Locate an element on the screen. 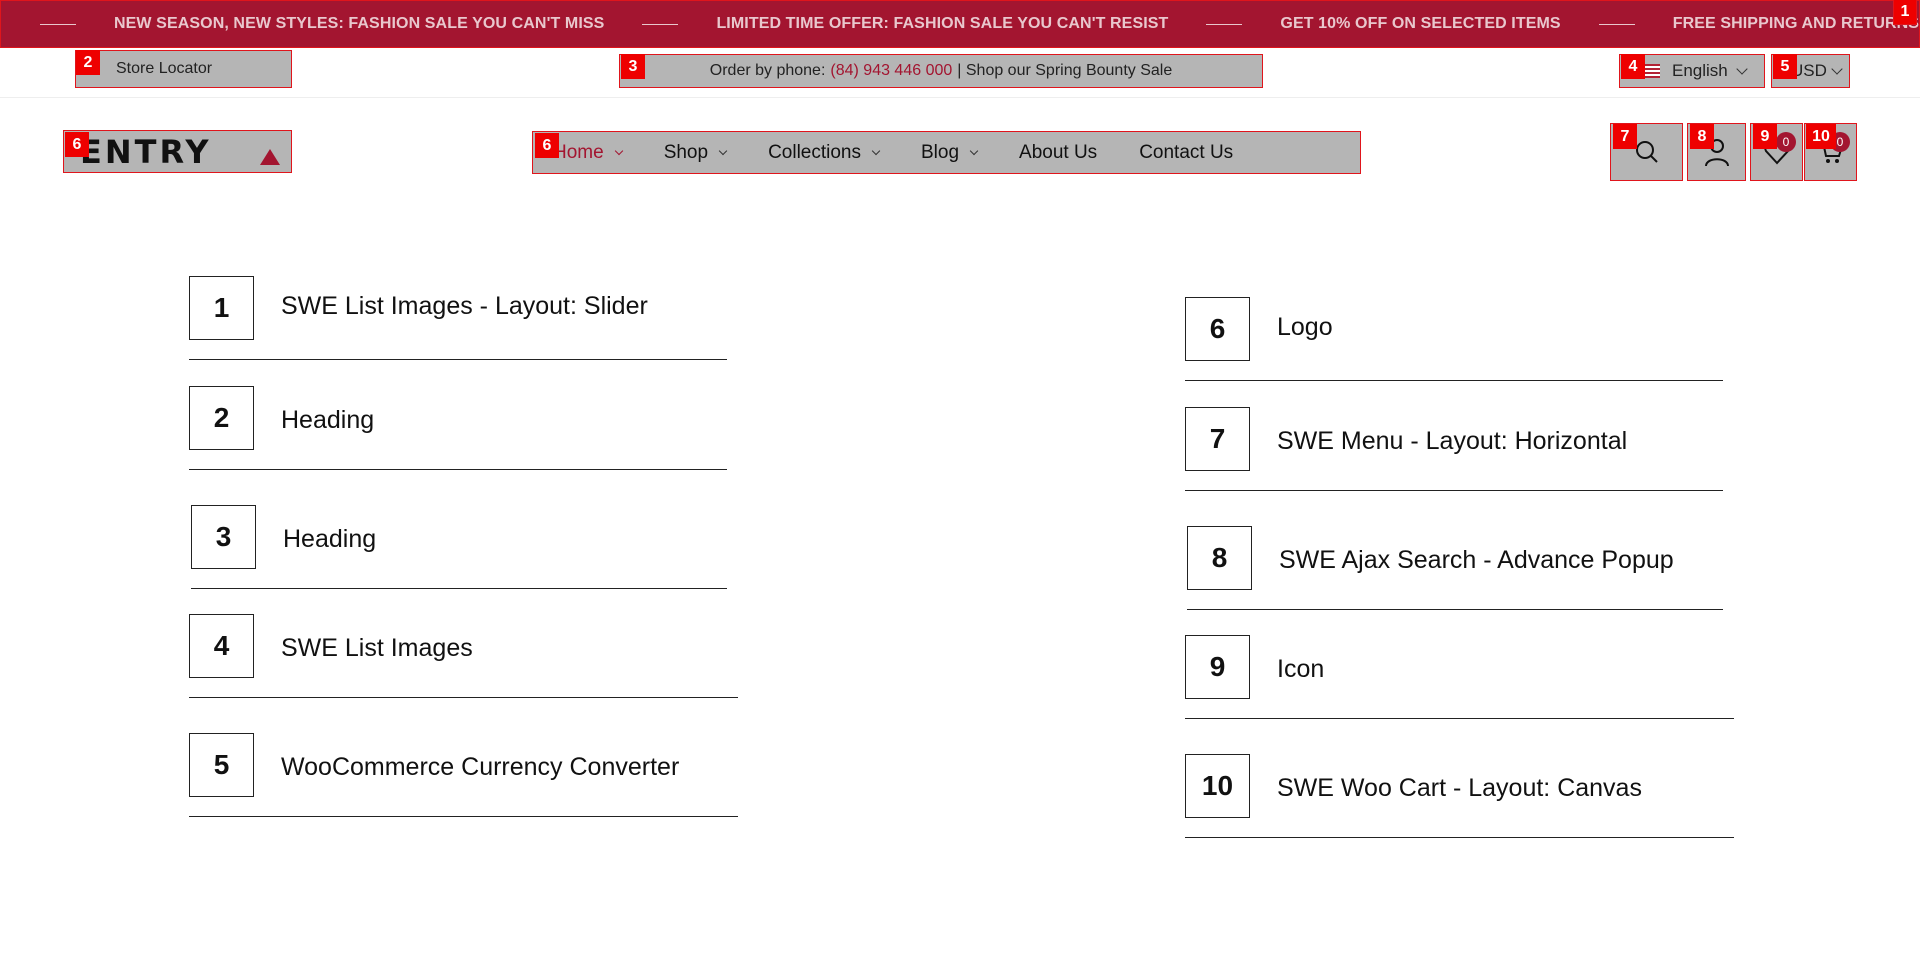 The image size is (1920, 980). nav-item-home: Home is located at coordinates (588, 152).